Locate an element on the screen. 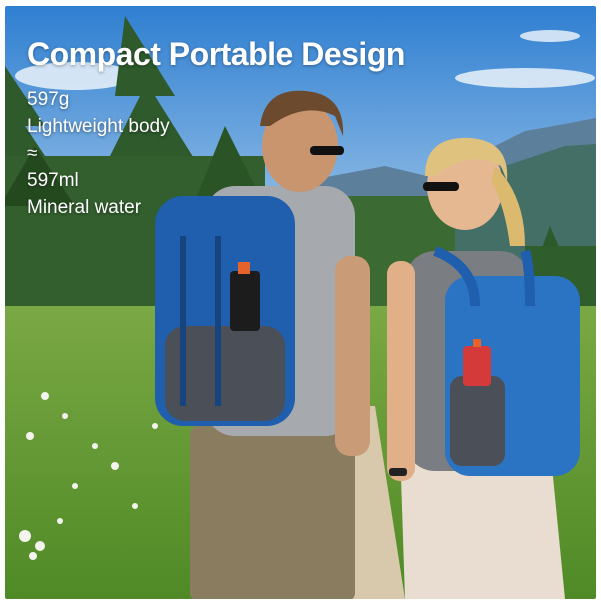  spec-weight-label: Lightweight body is located at coordinates (98, 126).